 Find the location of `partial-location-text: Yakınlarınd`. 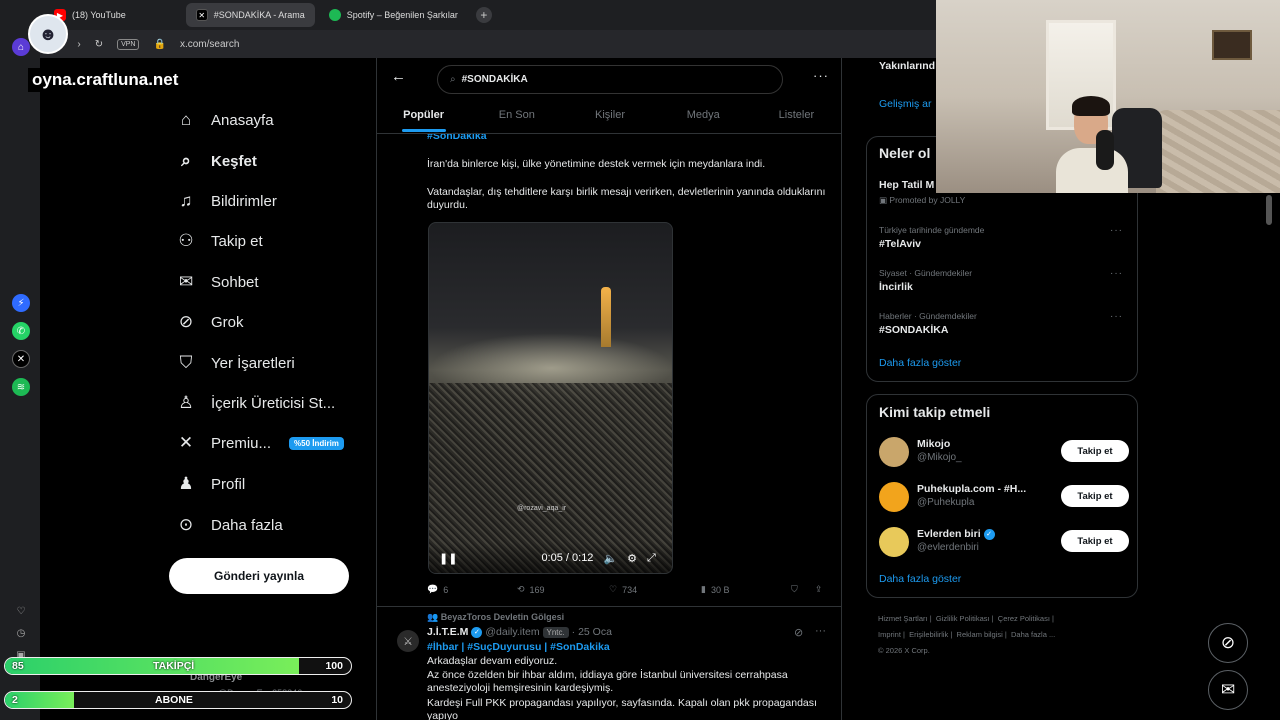

partial-location-text: Yakınlarınd is located at coordinates (907, 66).